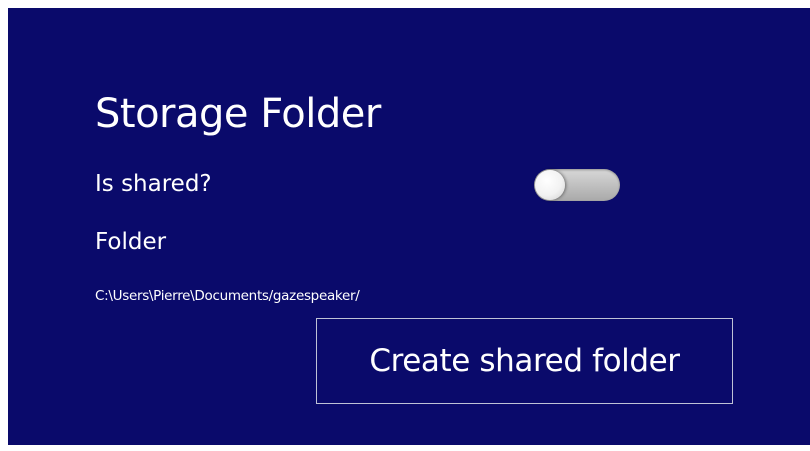  I want to click on is-shared-toggle, so click(577, 185).